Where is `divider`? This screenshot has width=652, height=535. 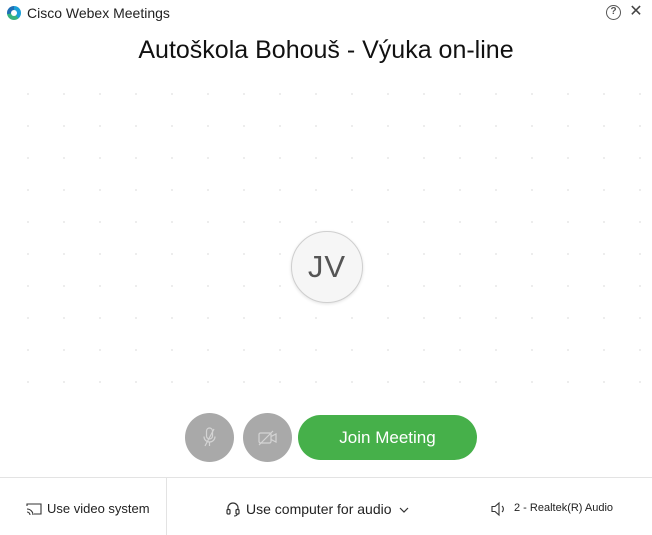 divider is located at coordinates (166, 506).